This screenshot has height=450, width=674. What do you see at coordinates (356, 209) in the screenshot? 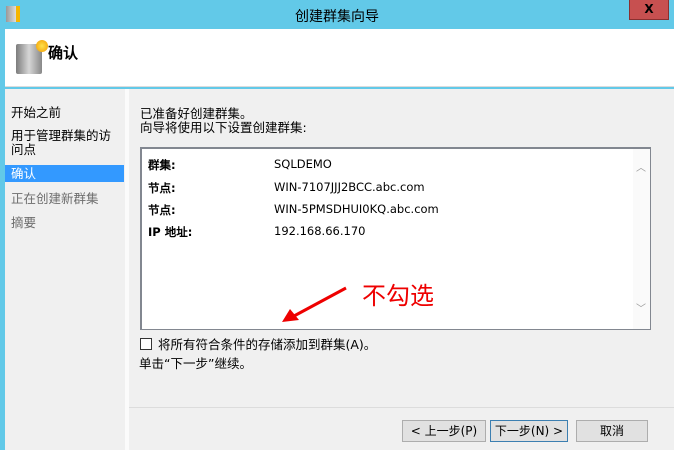
I see `setting-value: WIN-5PMSDHUI0KQ.abc.com` at bounding box center [356, 209].